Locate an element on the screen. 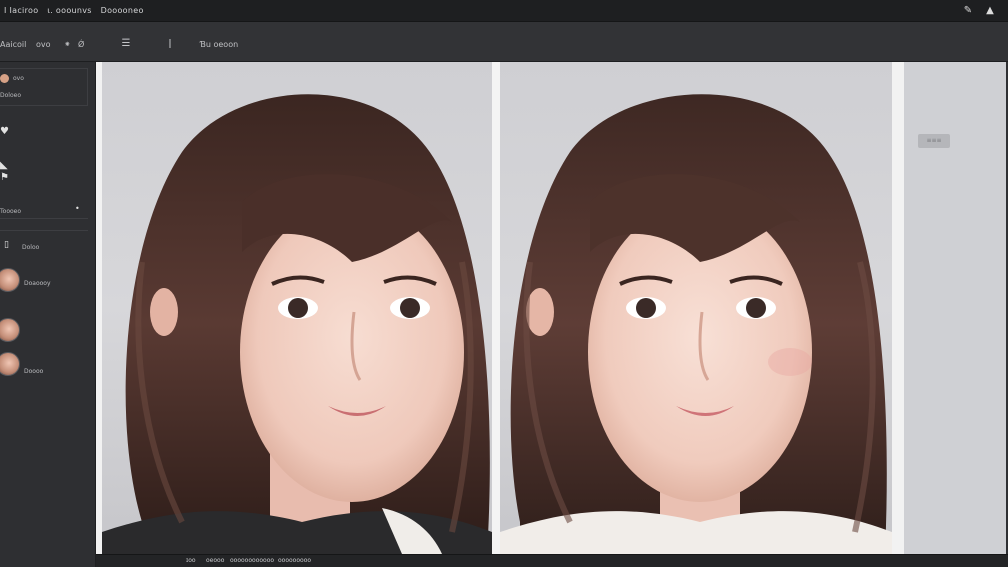 This screenshot has height=567, width=1008. brush-icon: ✎ is located at coordinates (968, 11).